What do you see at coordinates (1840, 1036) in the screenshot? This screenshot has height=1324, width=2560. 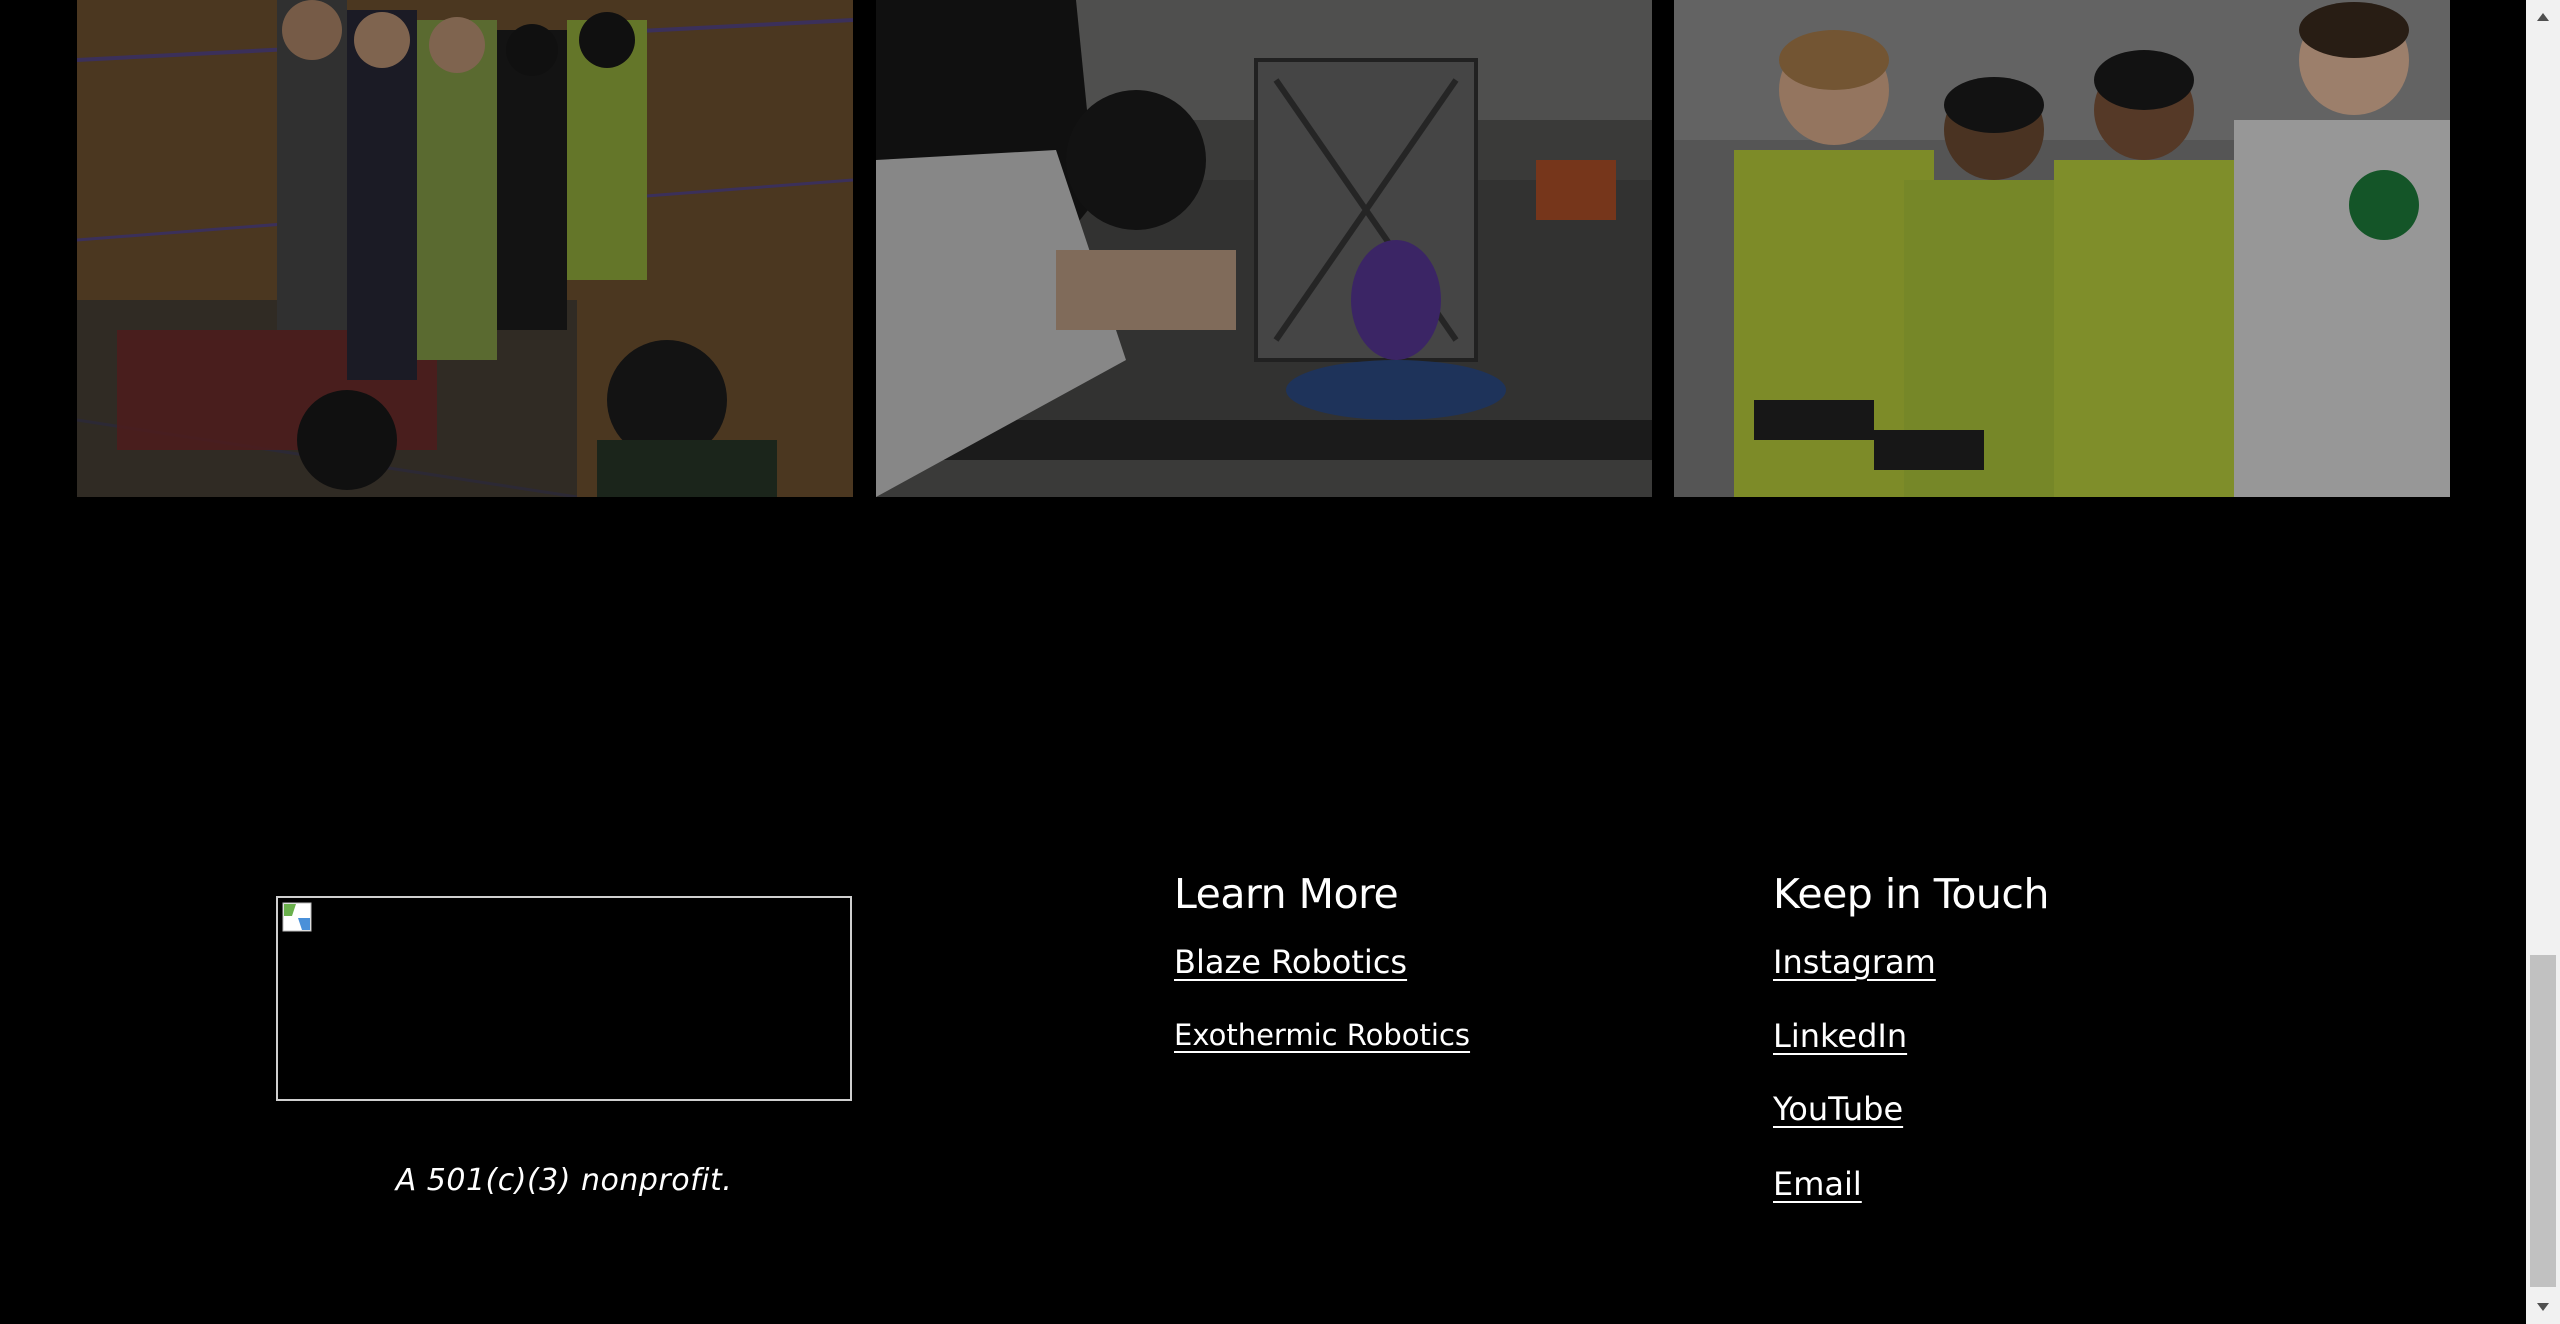 I see `linkedin-link: LinkedIn` at bounding box center [1840, 1036].